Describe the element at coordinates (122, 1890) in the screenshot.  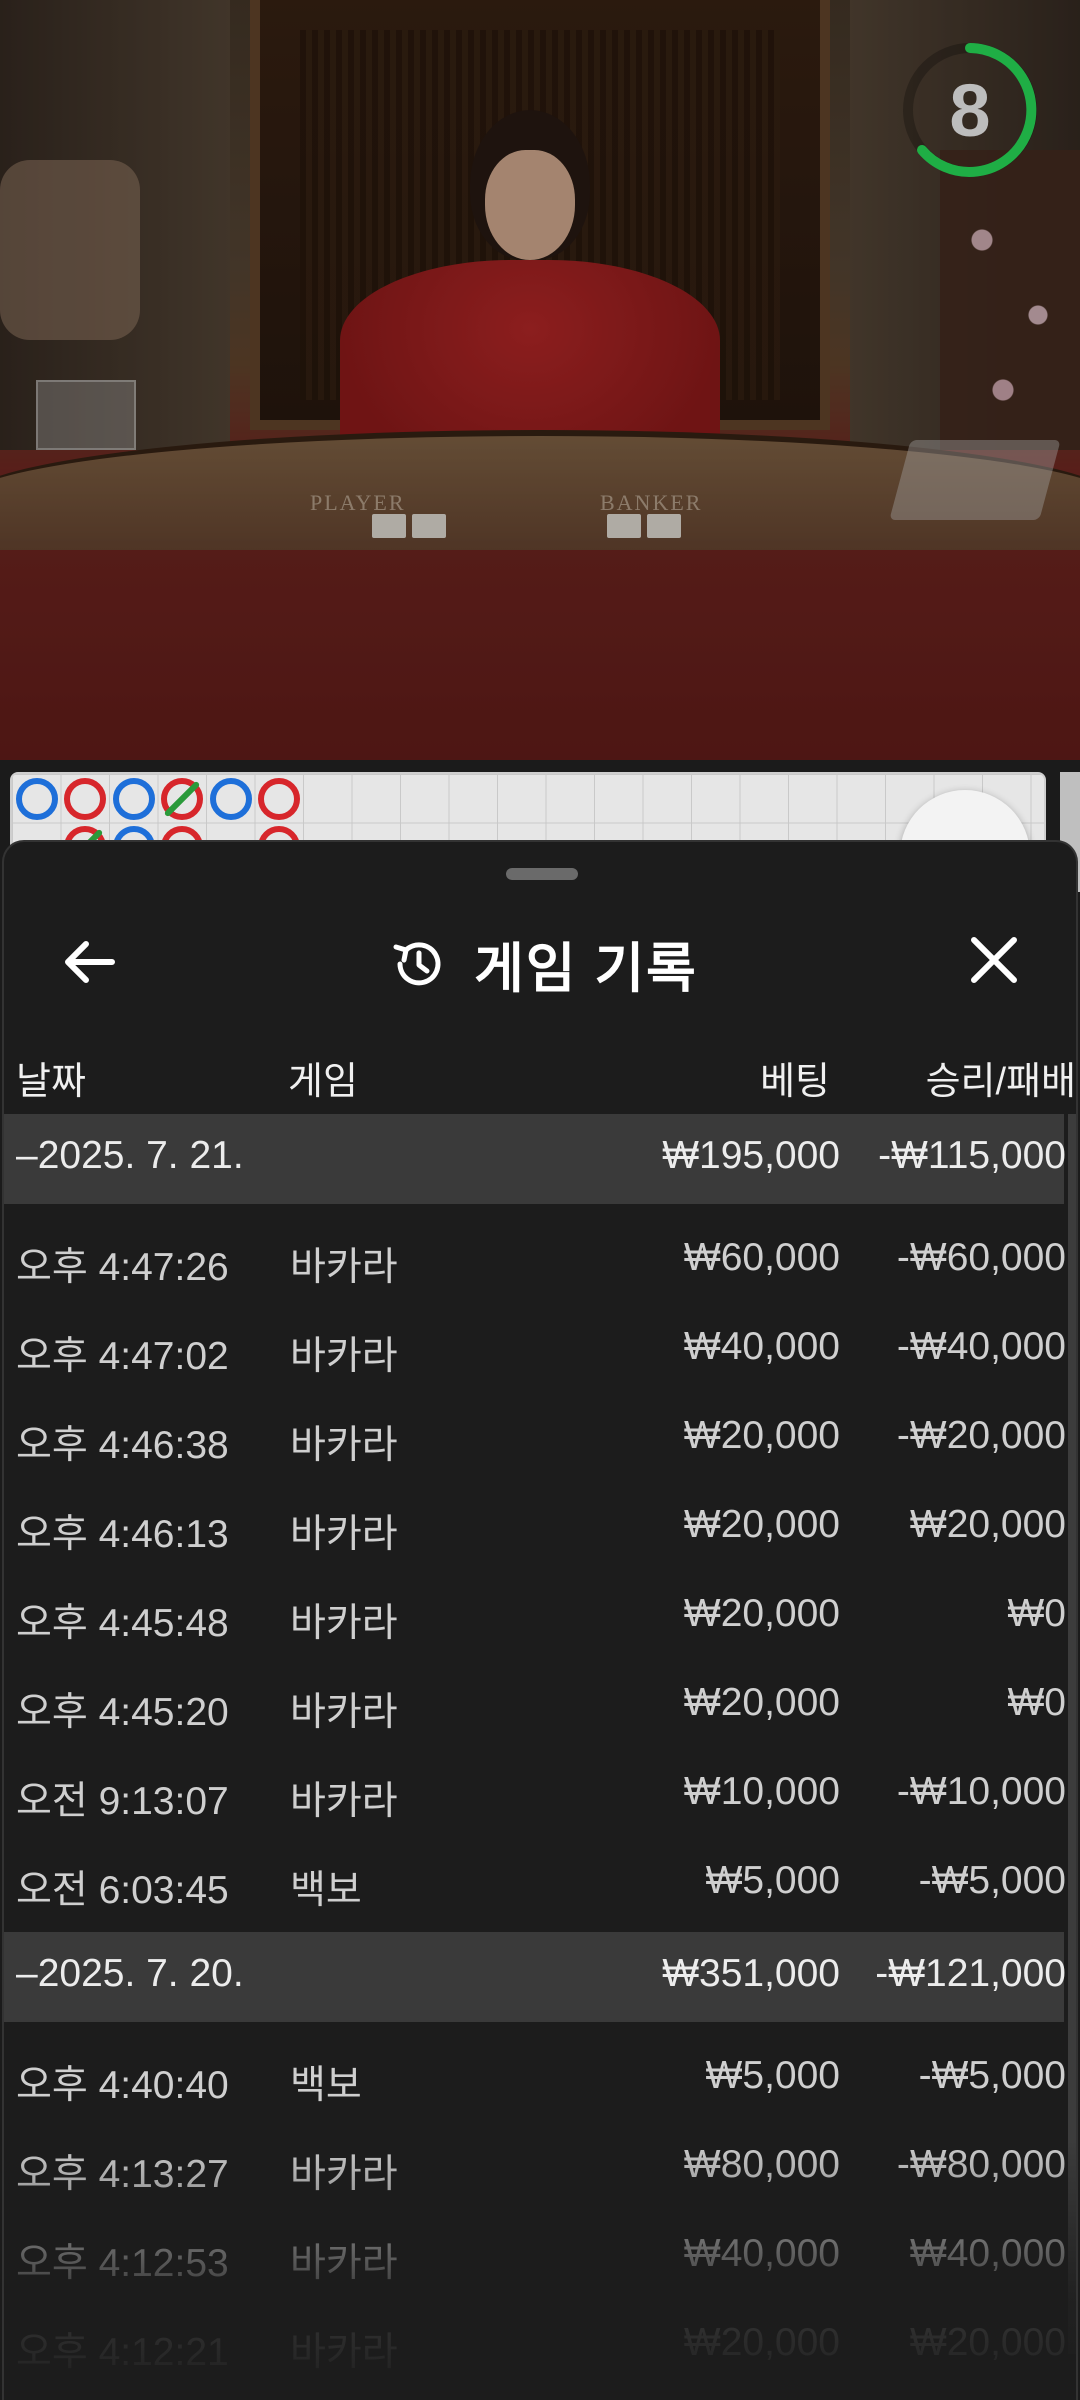
I see `row-time: 오전 6:03:45` at that location.